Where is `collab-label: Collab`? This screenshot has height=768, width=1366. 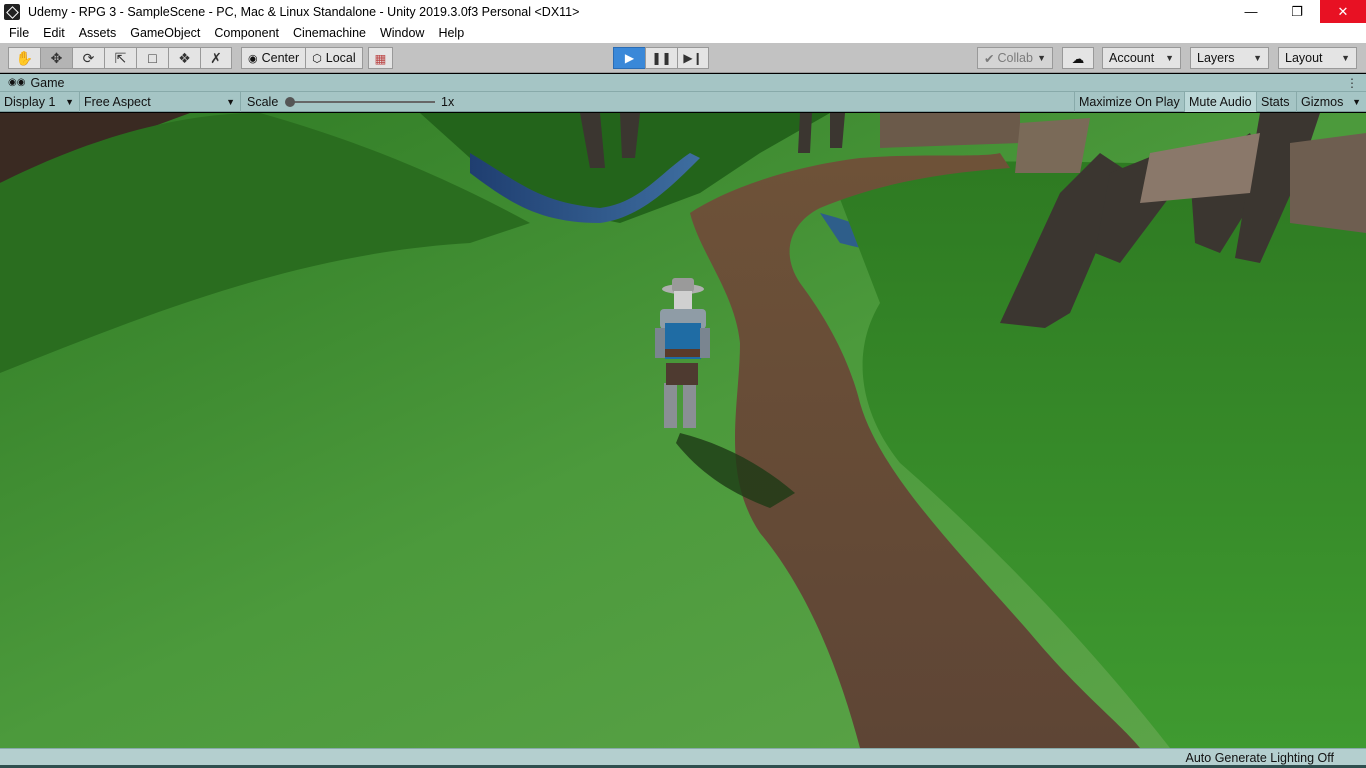 collab-label: Collab is located at coordinates (1015, 58).